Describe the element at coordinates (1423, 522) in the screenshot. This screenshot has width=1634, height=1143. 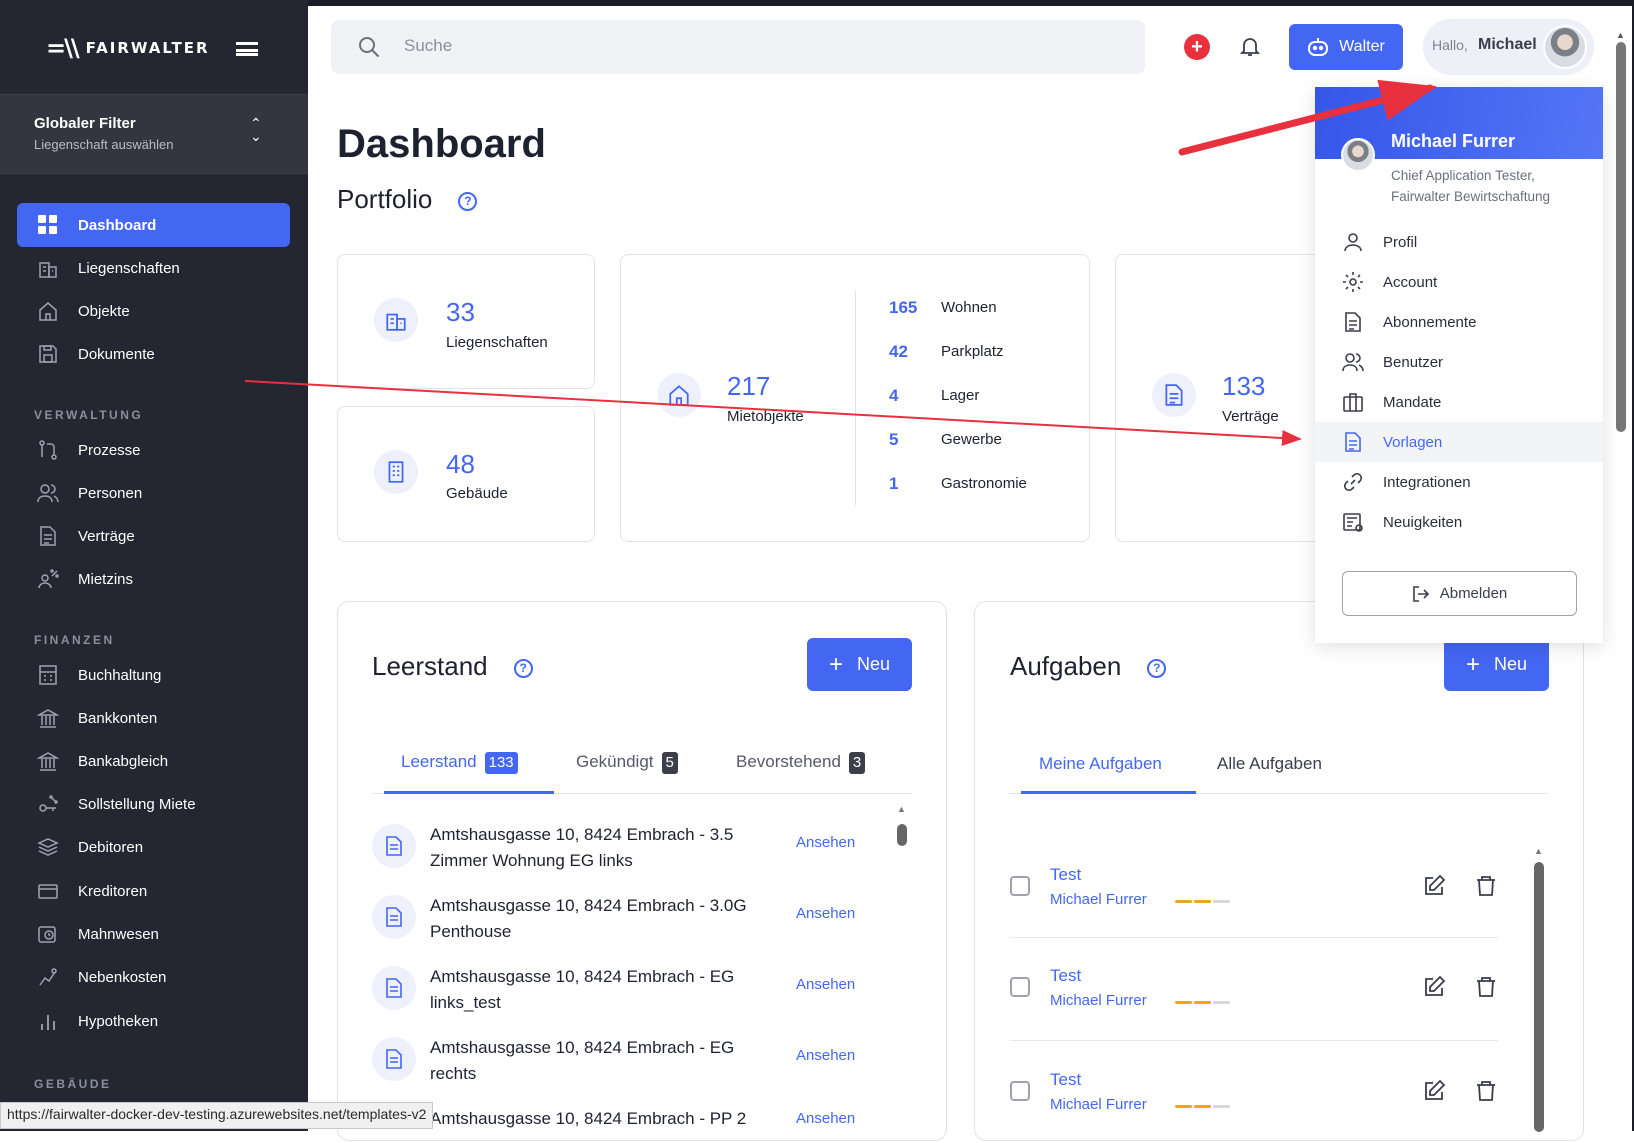
I see `menu-item-label: Neuigkeiten` at that location.